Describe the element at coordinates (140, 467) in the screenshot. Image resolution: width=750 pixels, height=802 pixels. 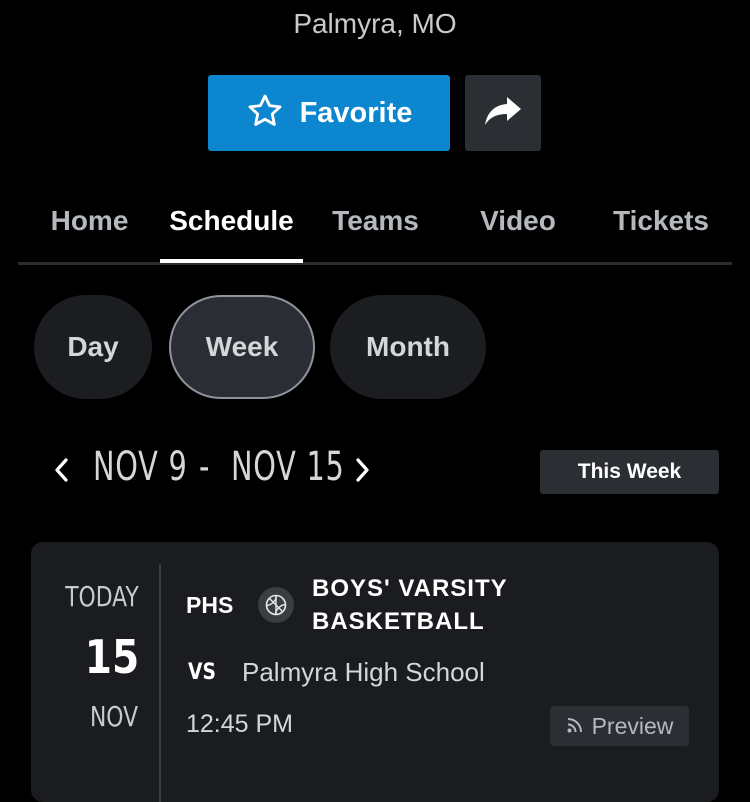
I see `week-range-start: NOV 9` at that location.